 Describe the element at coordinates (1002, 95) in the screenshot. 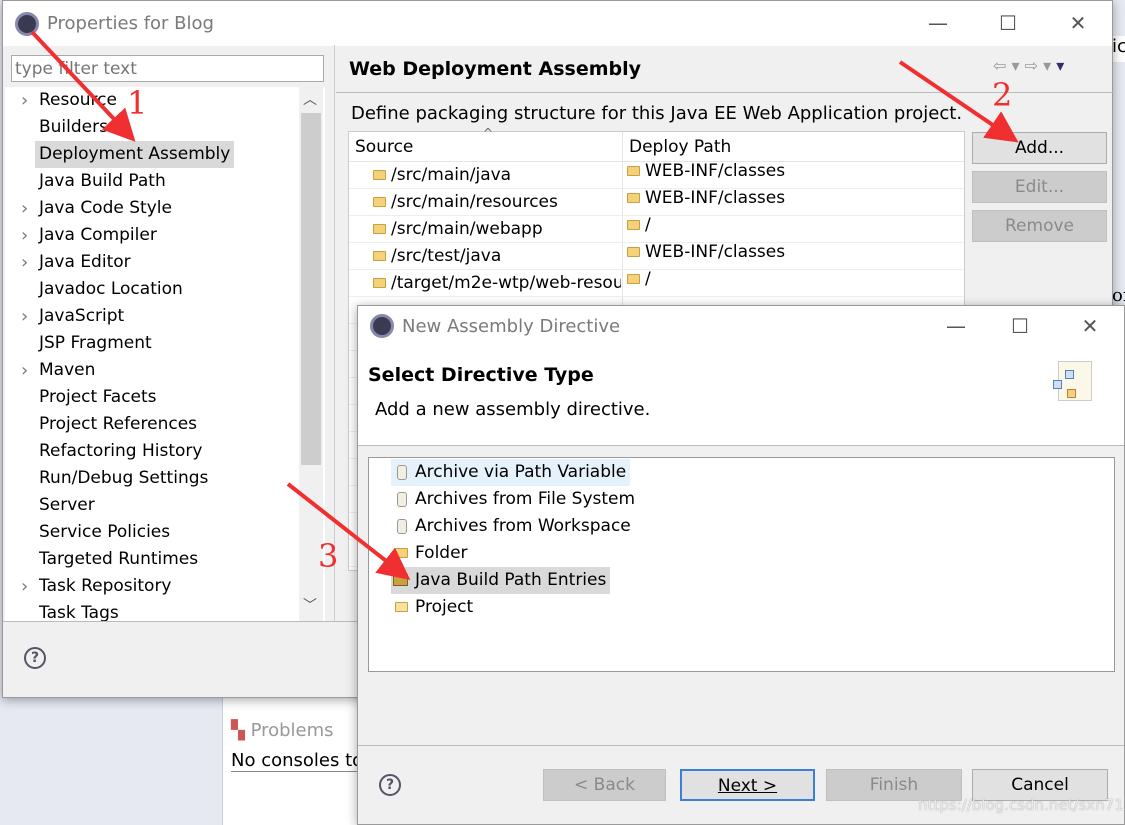

I see `annotation-step2: 2` at that location.